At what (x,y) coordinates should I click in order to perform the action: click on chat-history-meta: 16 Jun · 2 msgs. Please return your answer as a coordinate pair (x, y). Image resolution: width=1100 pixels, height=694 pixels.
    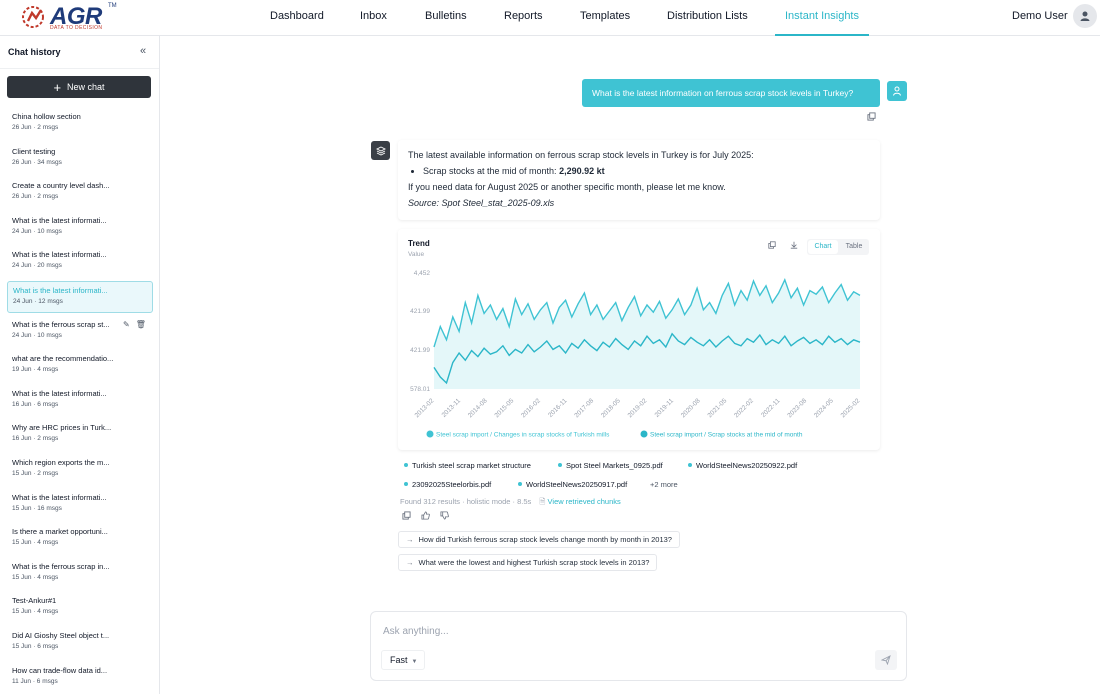
    Looking at the image, I should click on (35, 439).